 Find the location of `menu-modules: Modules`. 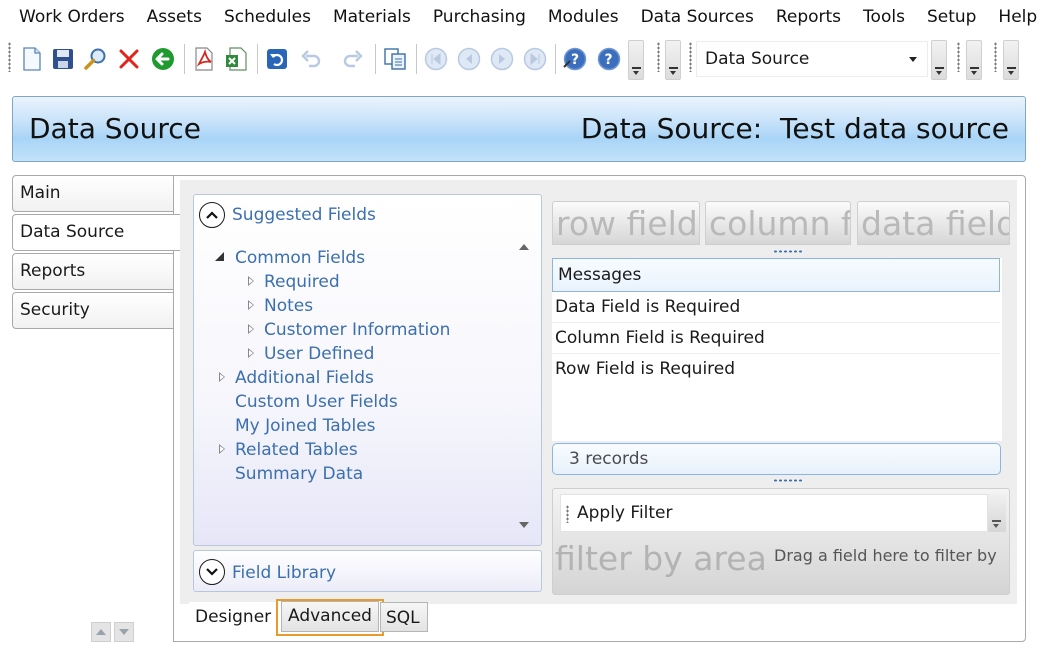

menu-modules: Modules is located at coordinates (583, 17).